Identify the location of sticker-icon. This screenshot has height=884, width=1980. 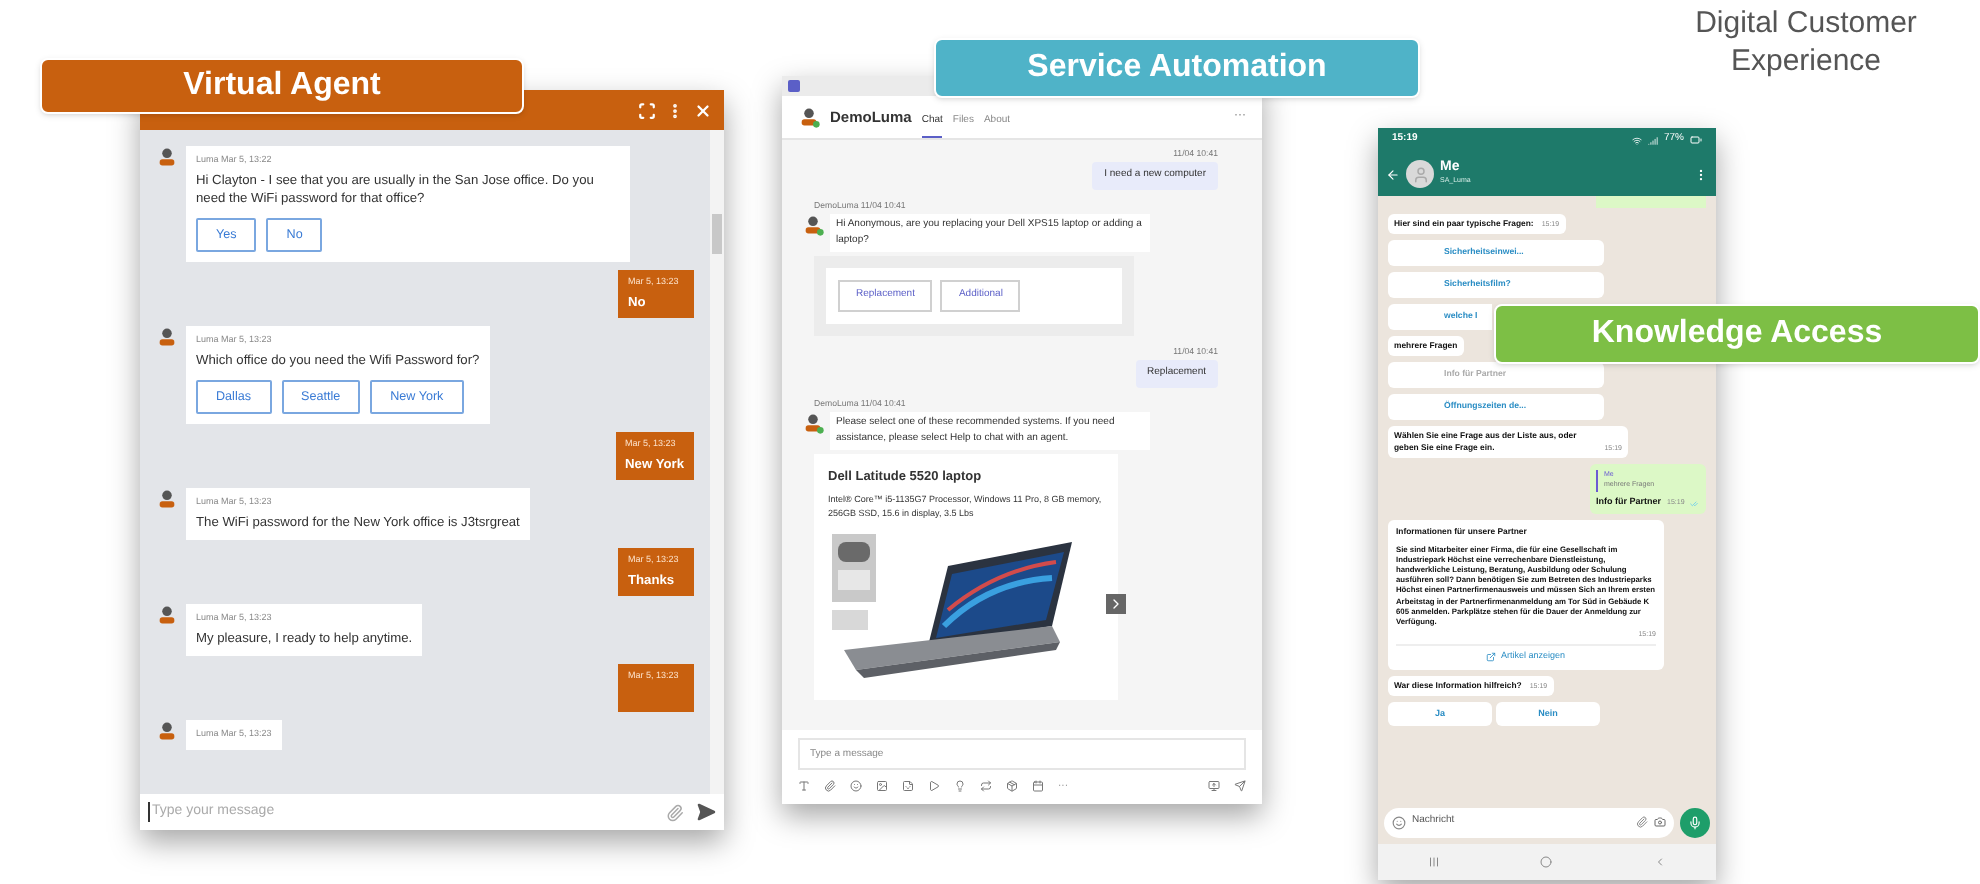
(908, 786).